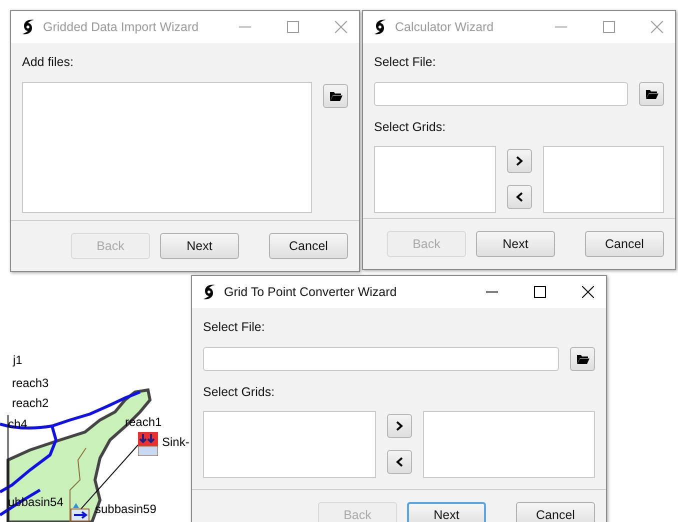  What do you see at coordinates (311, 292) in the screenshot?
I see `window-title: Grid To Point Converter Wizard` at bounding box center [311, 292].